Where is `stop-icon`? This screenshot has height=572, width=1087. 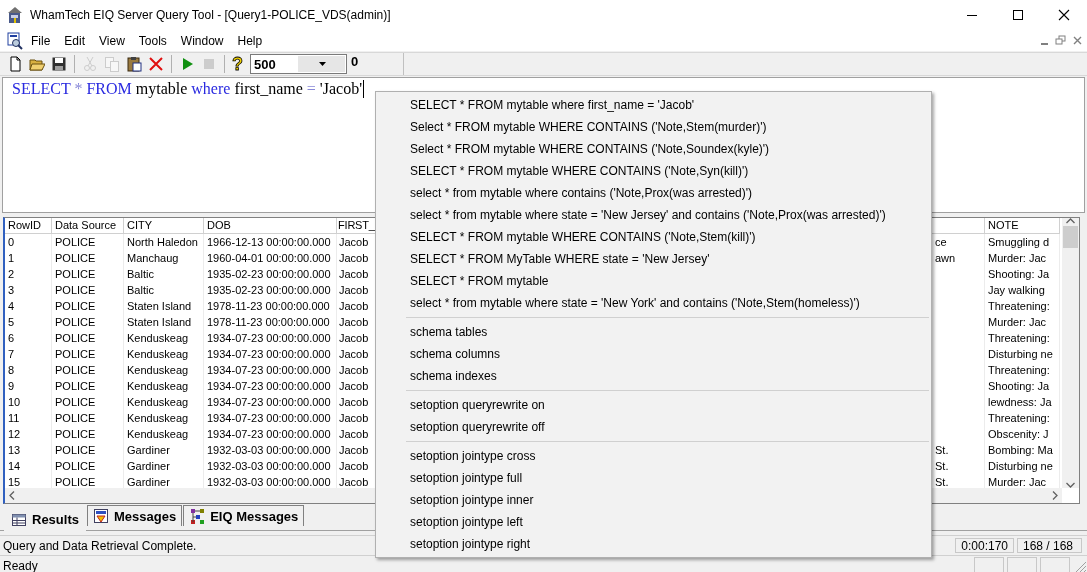
stop-icon is located at coordinates (209, 64).